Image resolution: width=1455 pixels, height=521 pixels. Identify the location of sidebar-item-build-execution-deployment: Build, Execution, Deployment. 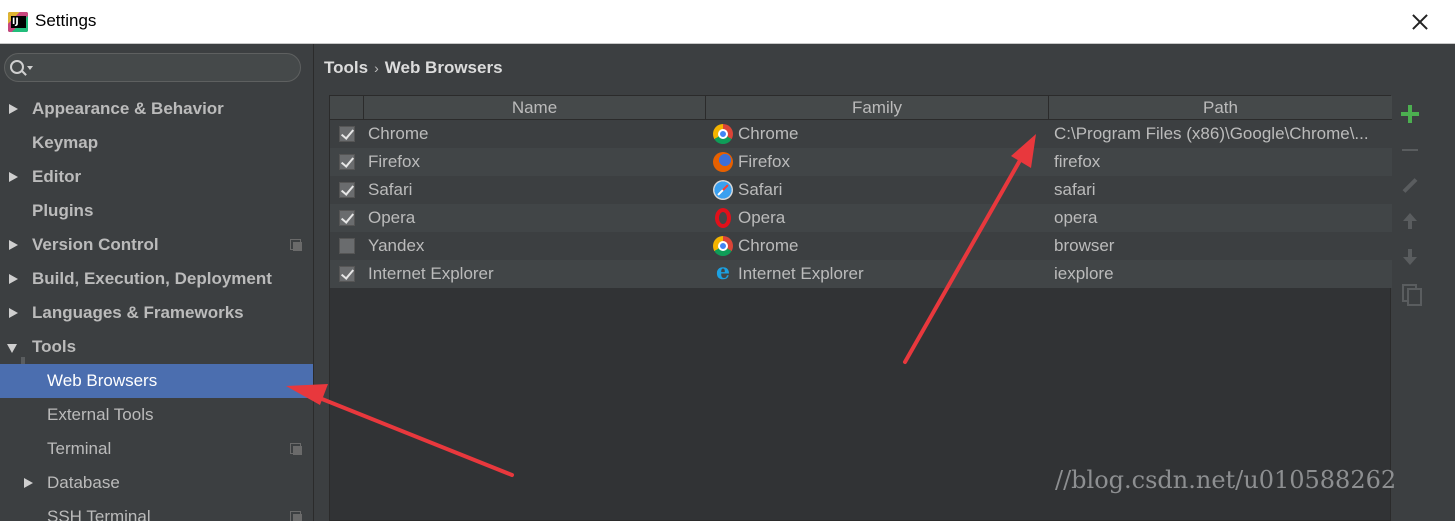
(156, 279).